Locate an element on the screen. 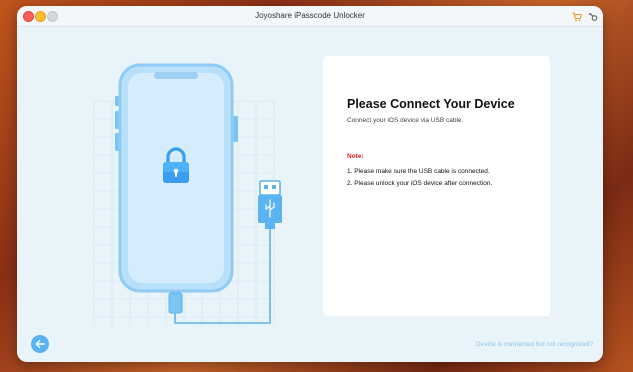 Image resolution: width=633 pixels, height=372 pixels. page-subtitle: Connect your iOS device via USB cable. is located at coordinates (405, 120).